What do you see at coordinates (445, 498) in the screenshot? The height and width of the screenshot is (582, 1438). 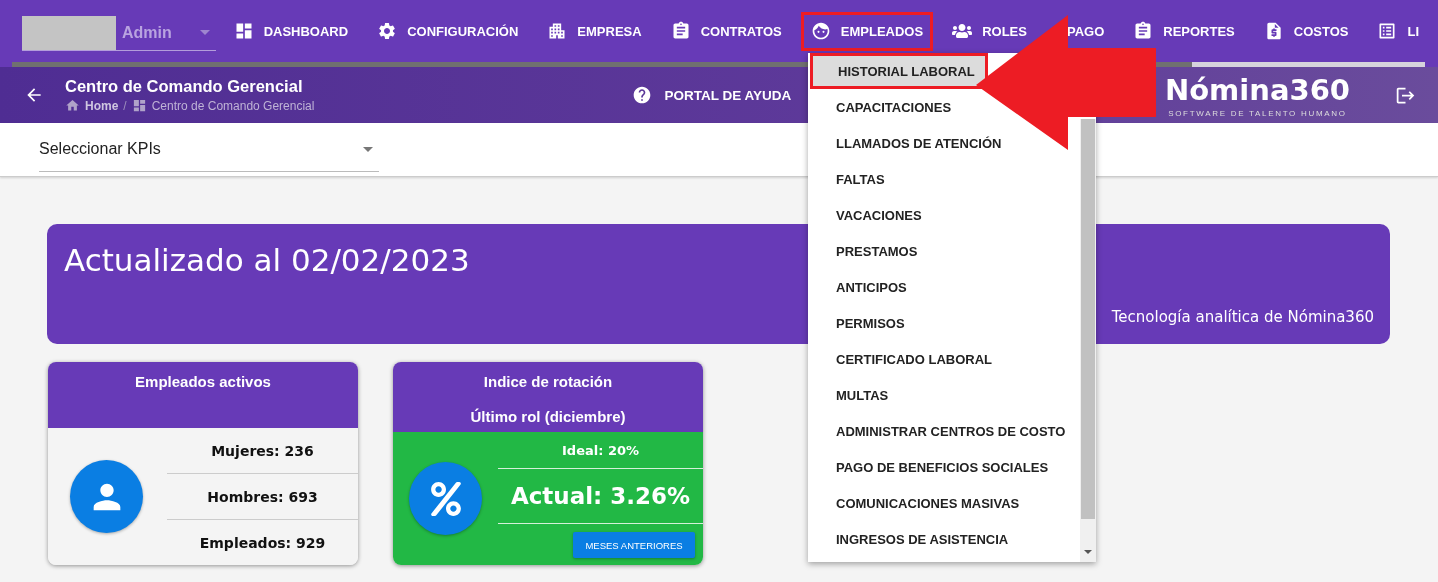 I see `percent-icon` at bounding box center [445, 498].